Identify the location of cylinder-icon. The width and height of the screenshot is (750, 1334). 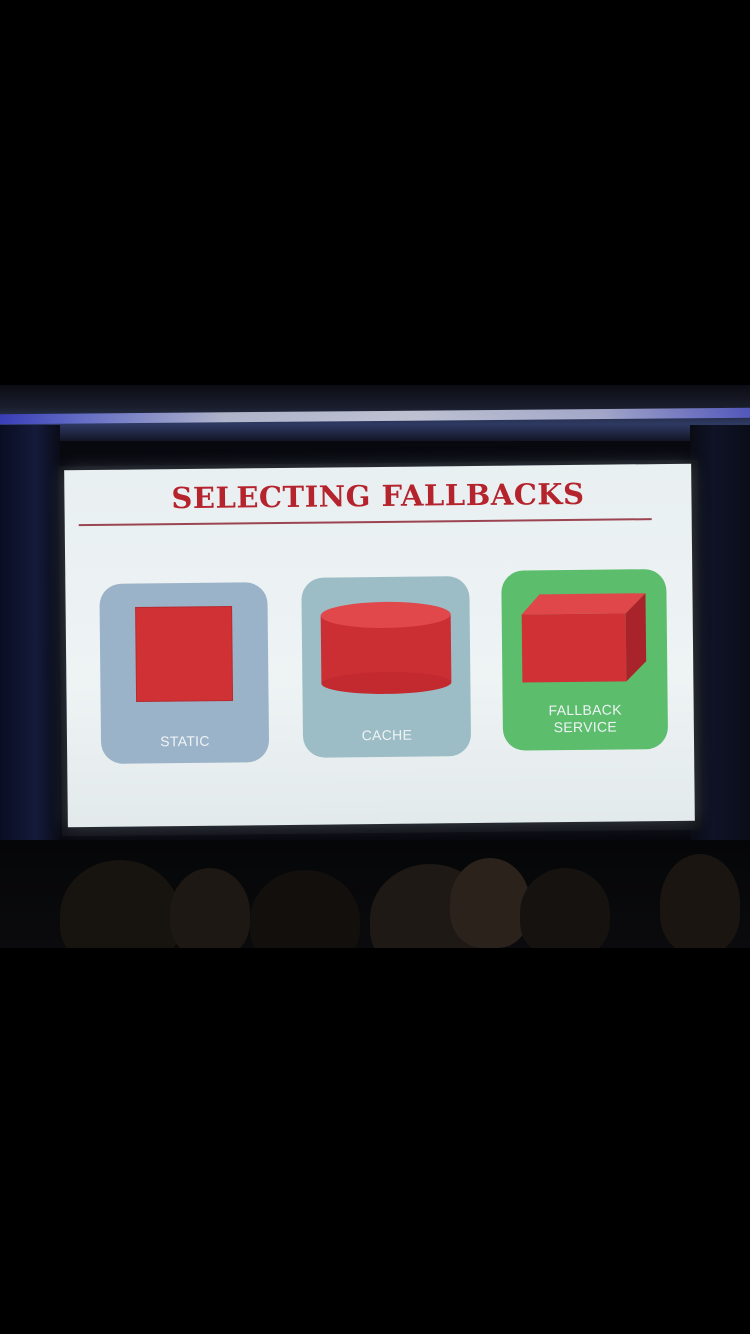
(386, 647).